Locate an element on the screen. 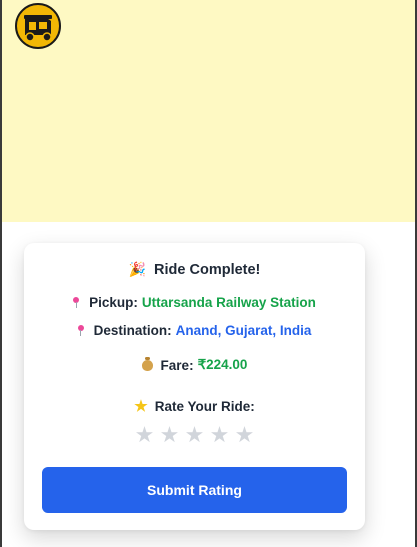 The height and width of the screenshot is (547, 417). destination-label: Destination: is located at coordinates (132, 330).